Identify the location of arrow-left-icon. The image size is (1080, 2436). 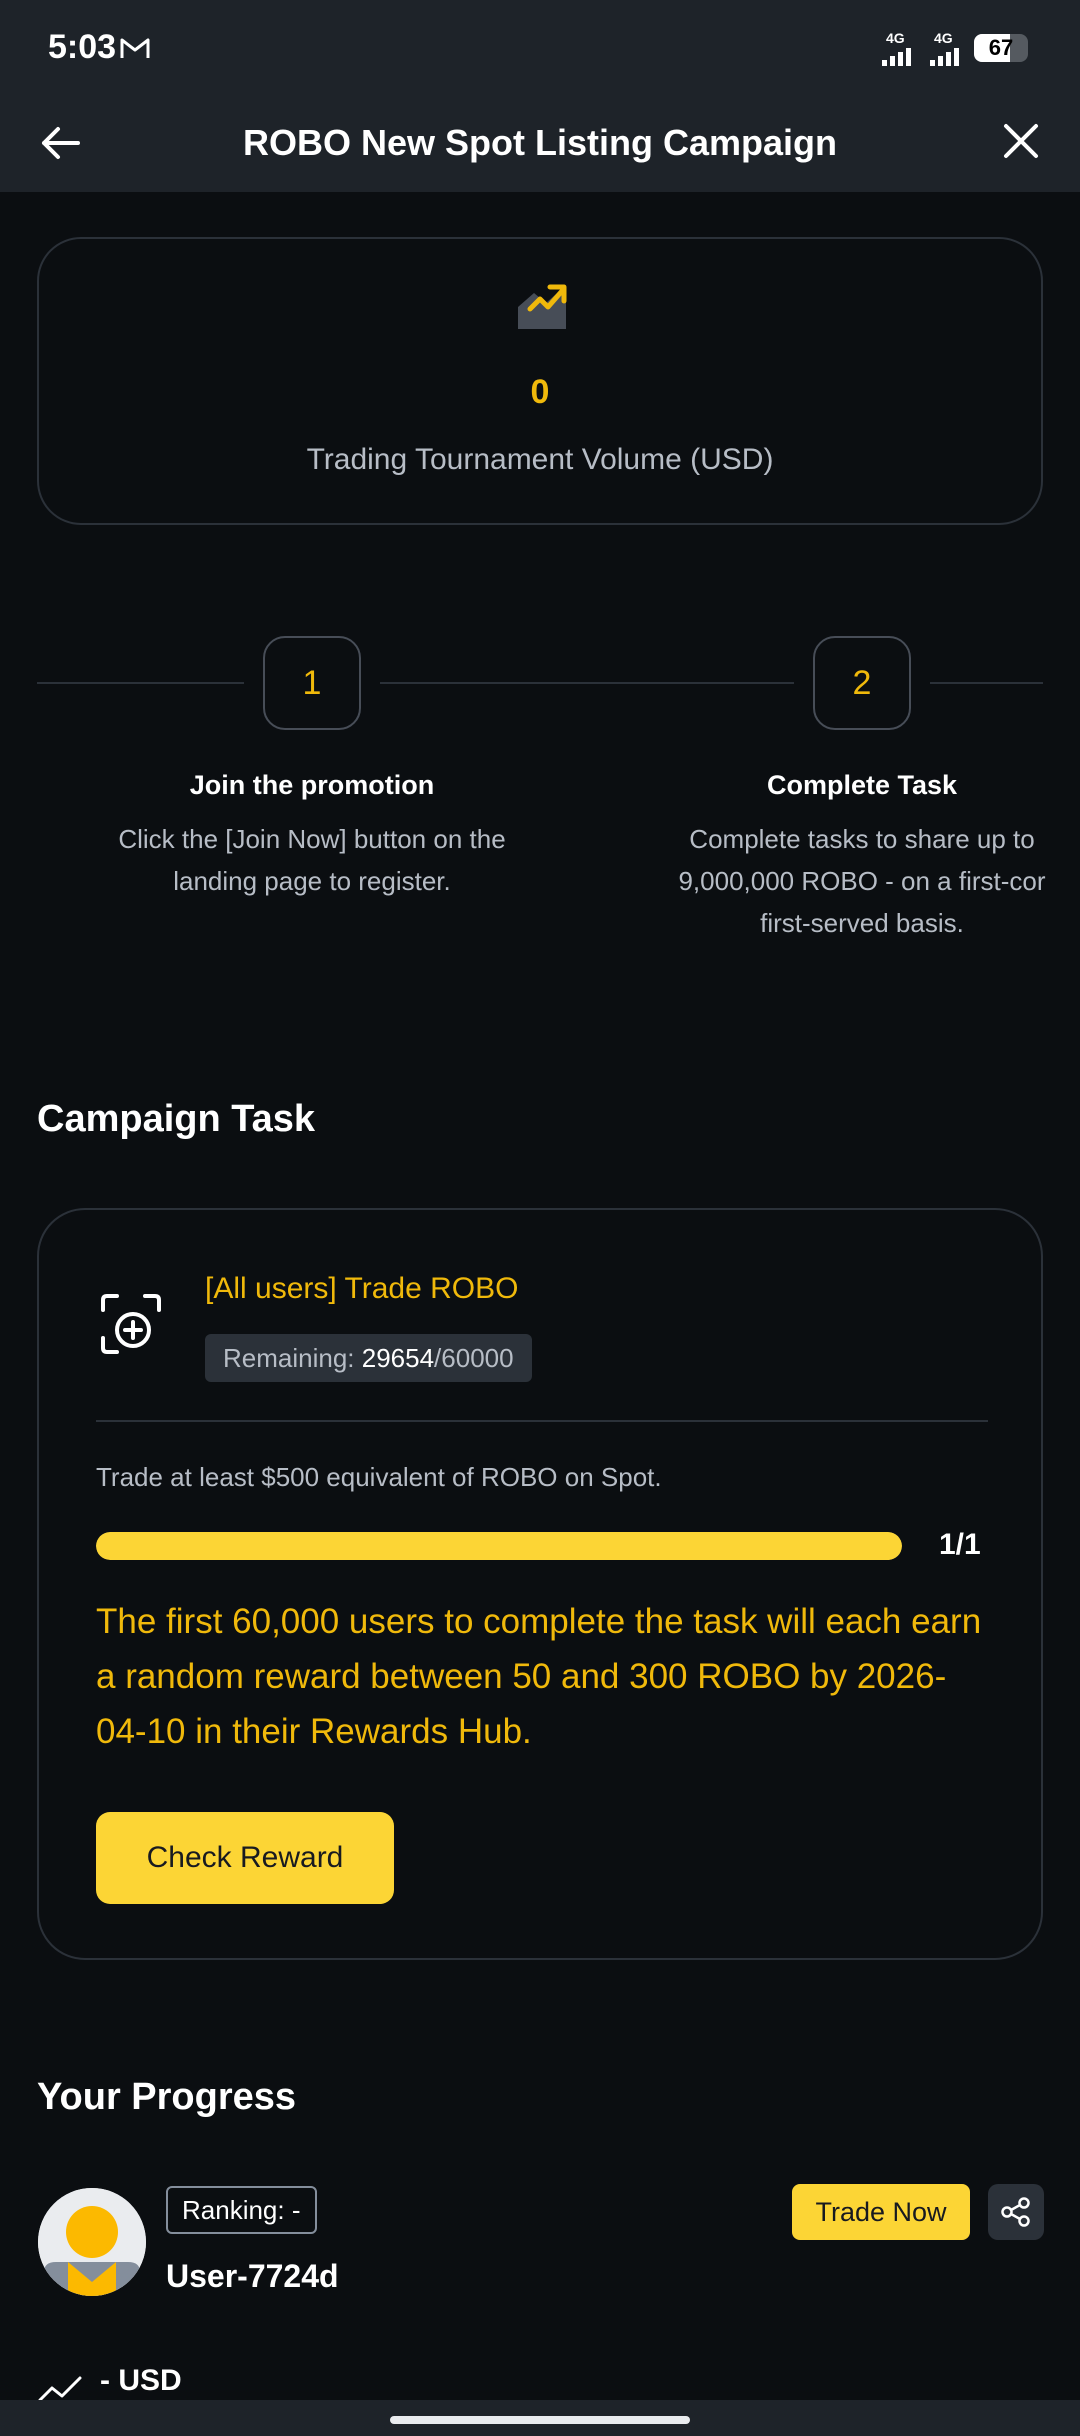
(61, 143).